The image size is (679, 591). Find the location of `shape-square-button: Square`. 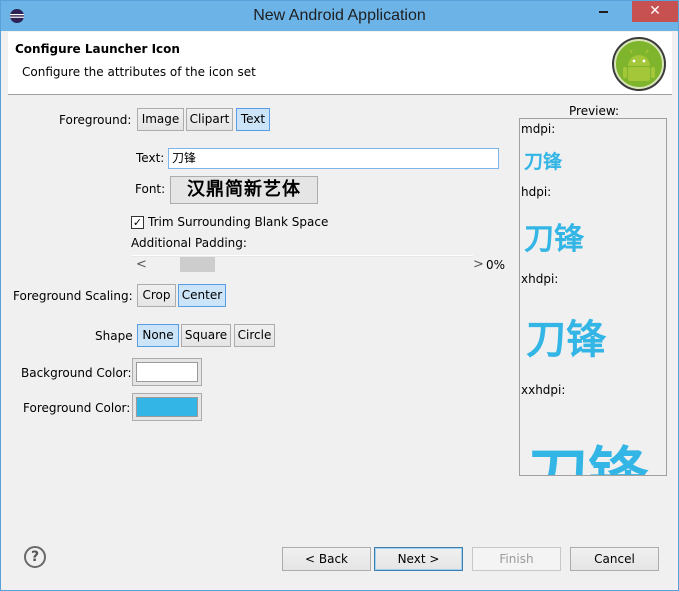

shape-square-button: Square is located at coordinates (206, 335).